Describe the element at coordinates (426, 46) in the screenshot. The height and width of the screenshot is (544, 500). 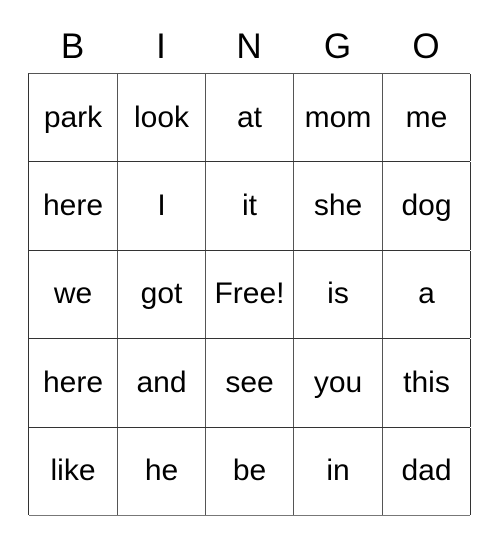
I see `bingo-header-letter-o: O` at that location.